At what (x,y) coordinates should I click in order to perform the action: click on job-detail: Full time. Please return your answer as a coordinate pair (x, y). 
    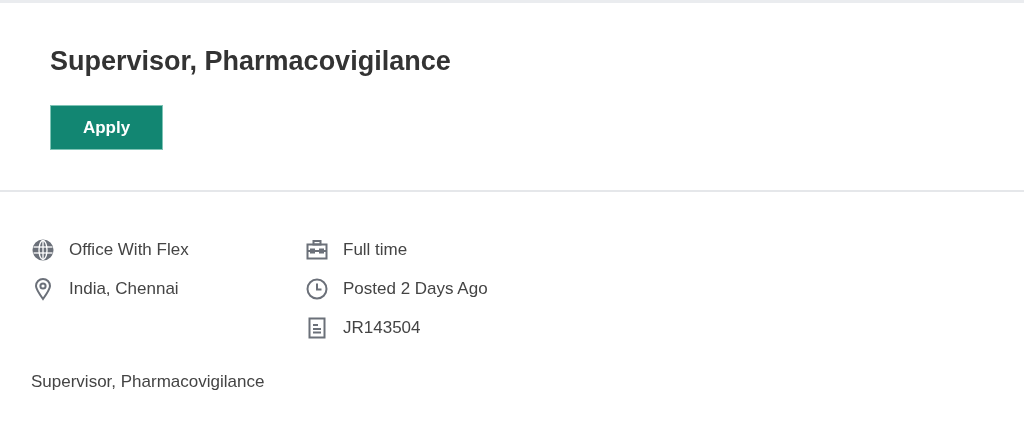
    Looking at the image, I should click on (375, 249).